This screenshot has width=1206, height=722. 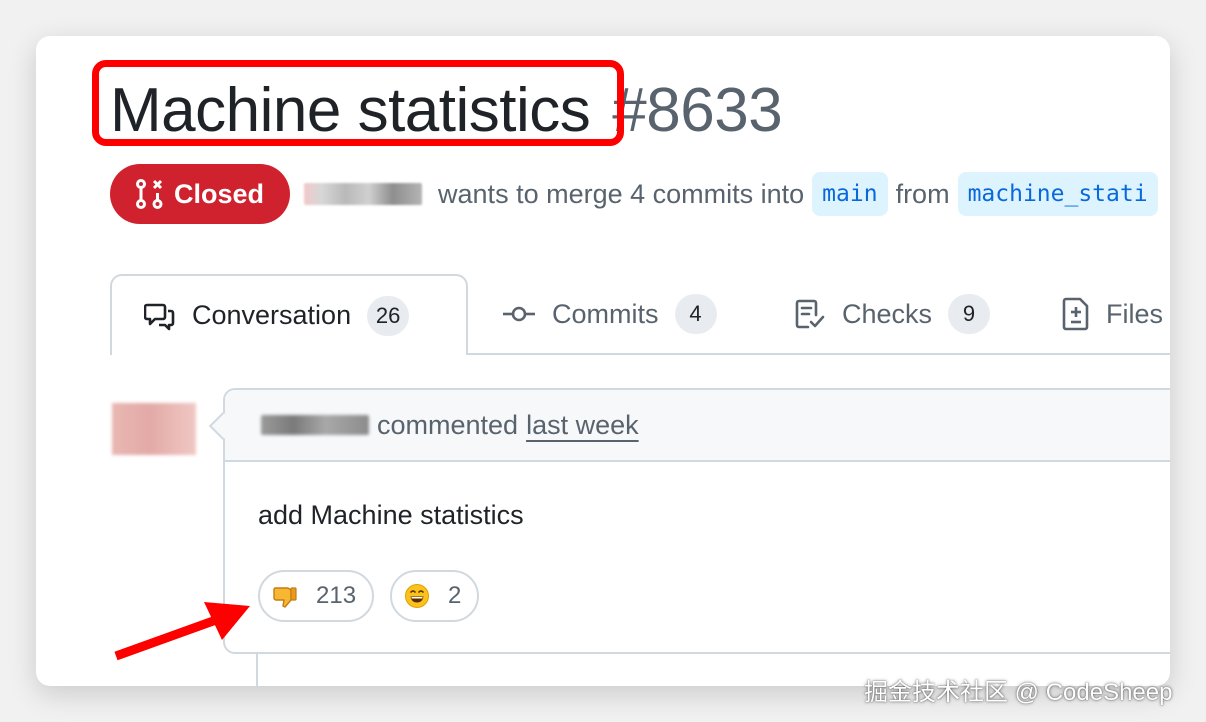 What do you see at coordinates (697, 426) in the screenshot?
I see `comment-header: commented last week` at bounding box center [697, 426].